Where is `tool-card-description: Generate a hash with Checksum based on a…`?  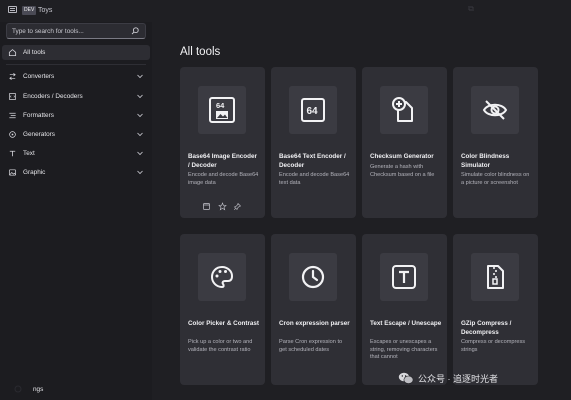 tool-card-description: Generate a hash with Checksum based on a… is located at coordinates (402, 171).